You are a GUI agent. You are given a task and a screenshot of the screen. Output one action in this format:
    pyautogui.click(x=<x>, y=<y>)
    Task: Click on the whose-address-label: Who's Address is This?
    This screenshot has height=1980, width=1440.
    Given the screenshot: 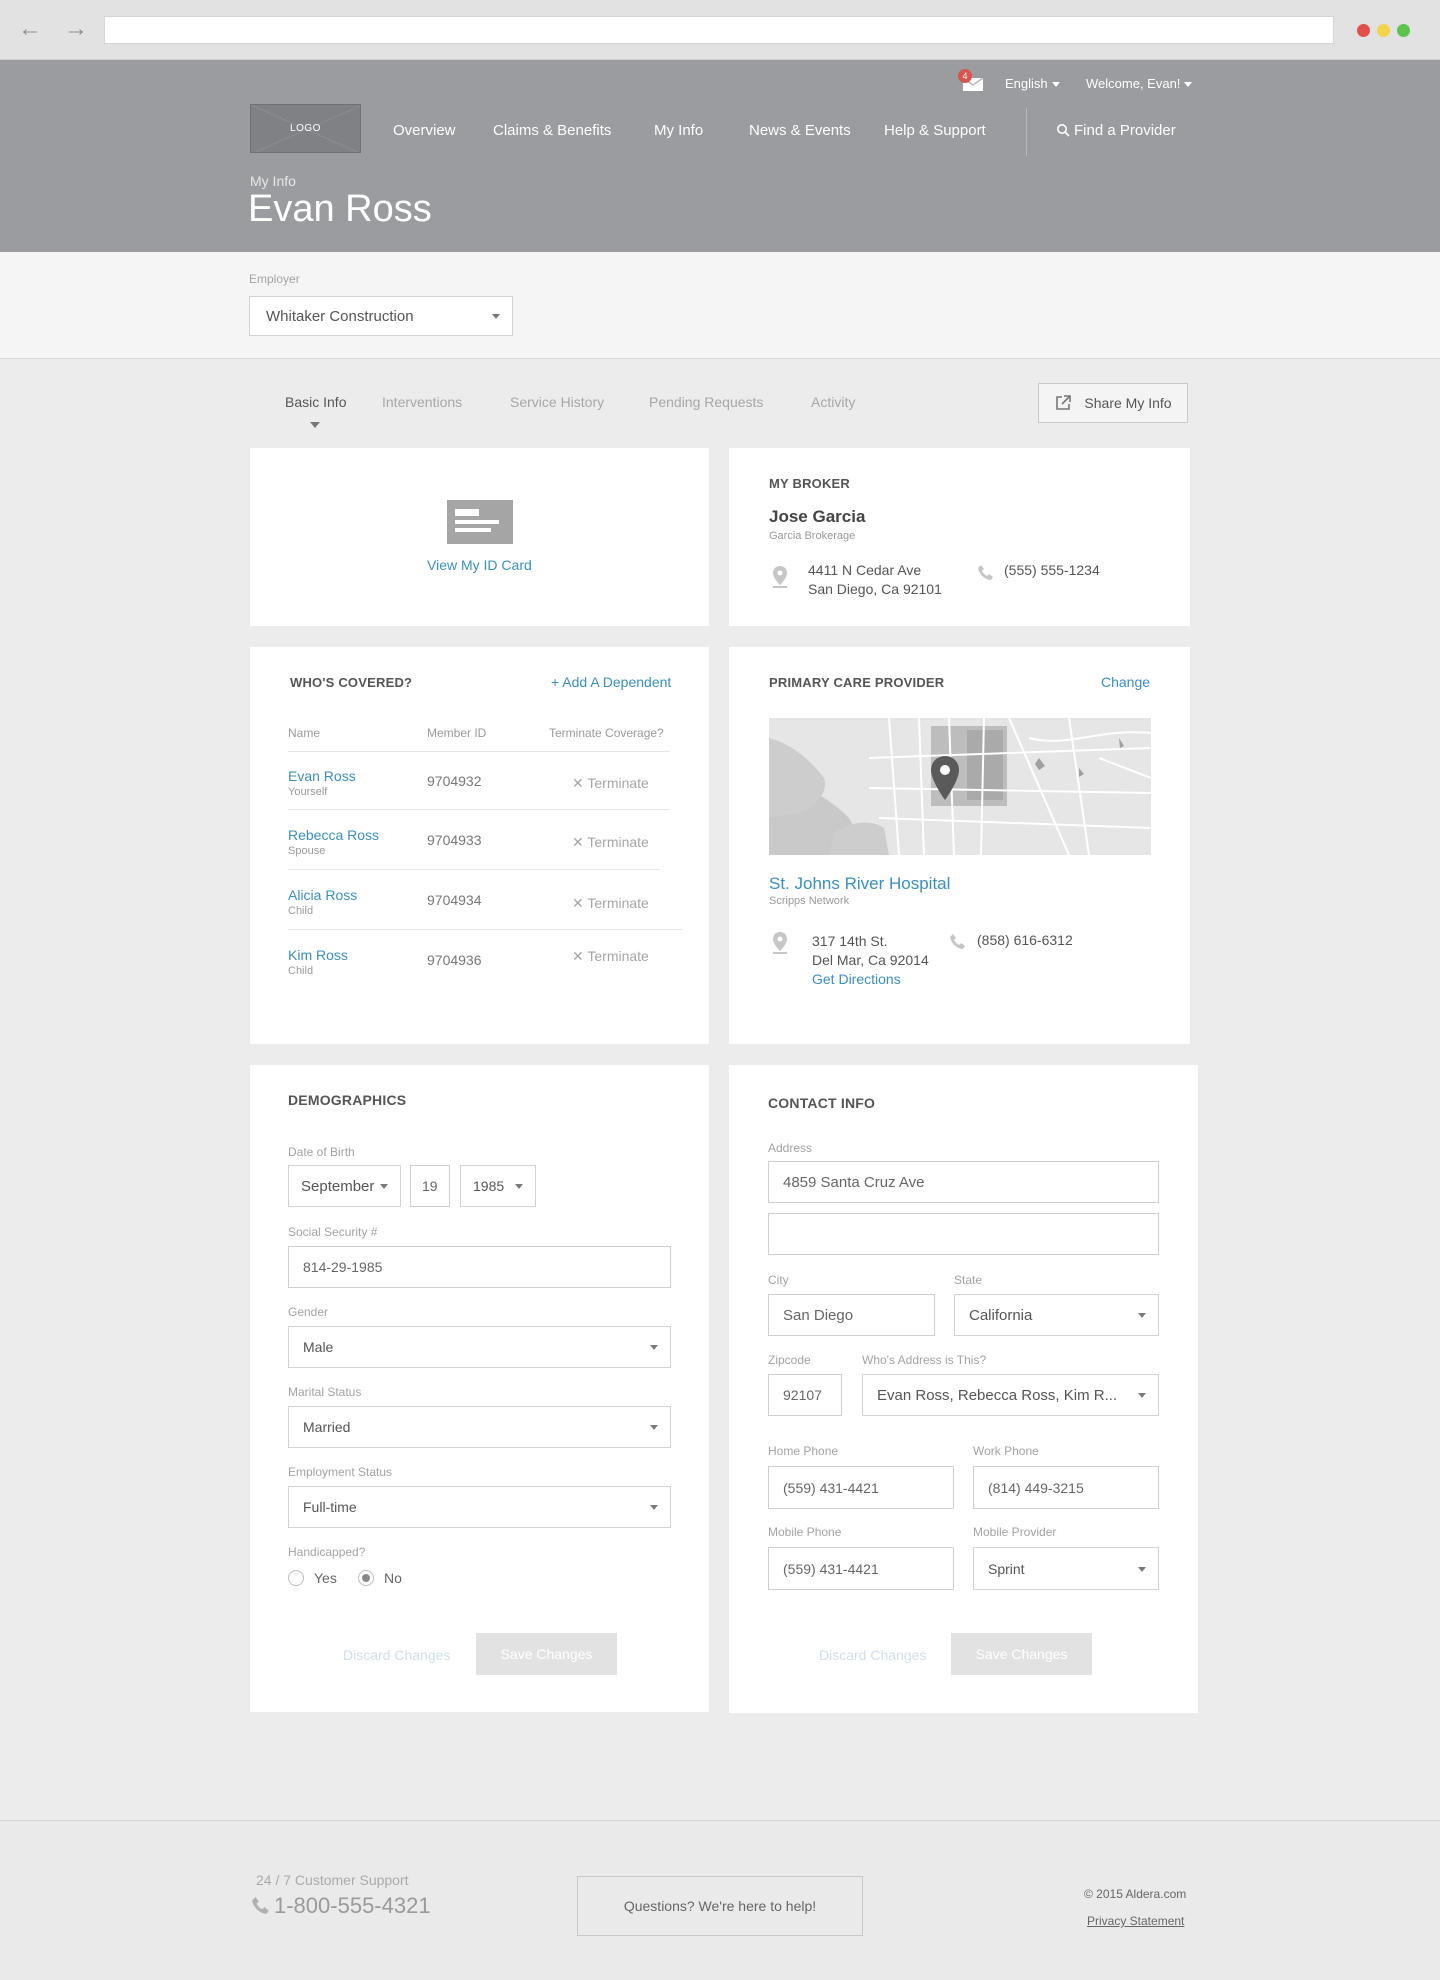 What is the action you would take?
    pyautogui.click(x=924, y=1360)
    